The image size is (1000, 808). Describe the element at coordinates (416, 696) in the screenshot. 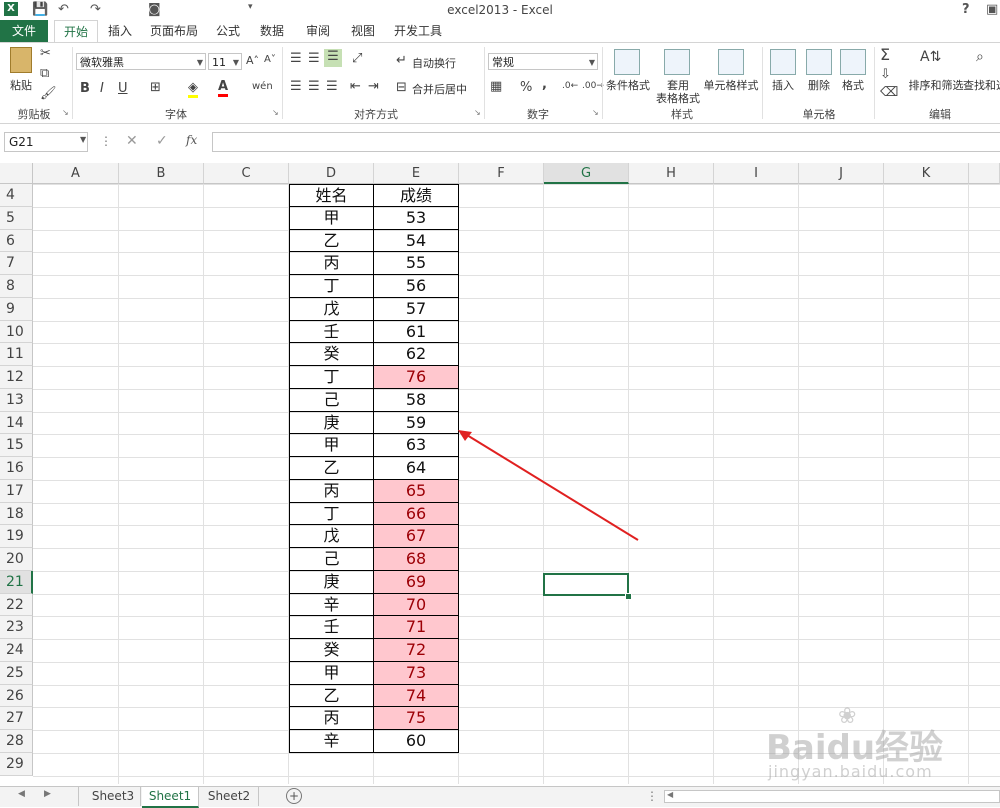

I see `table-cell-score: 74` at that location.